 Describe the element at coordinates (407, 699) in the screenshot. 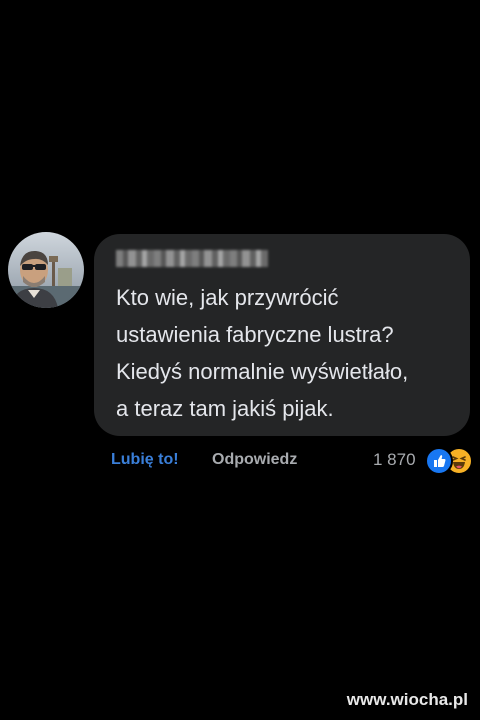

I see `watermark: www.wiocha.pl` at that location.